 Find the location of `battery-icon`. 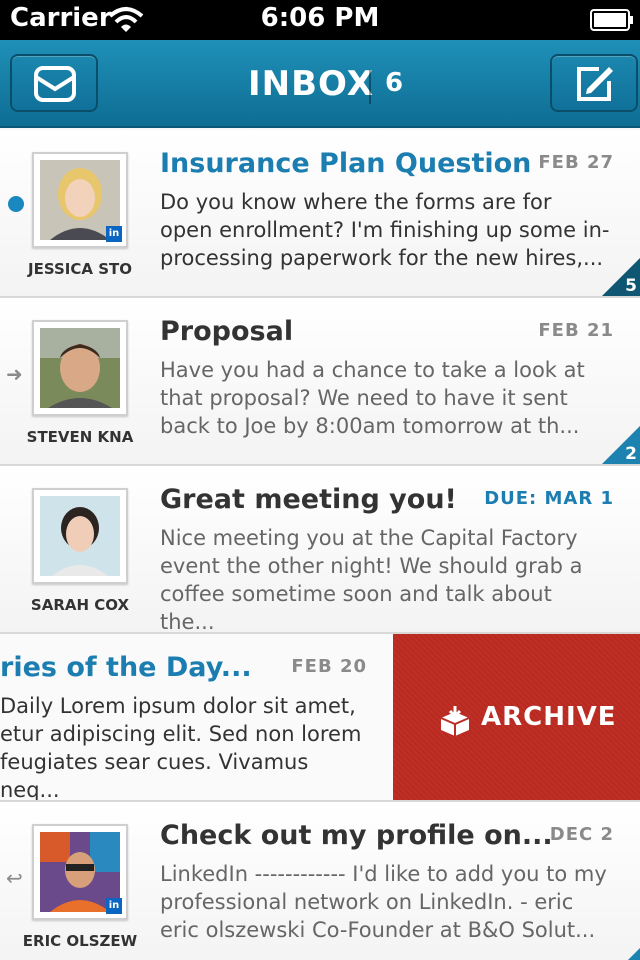

battery-icon is located at coordinates (611, 20).